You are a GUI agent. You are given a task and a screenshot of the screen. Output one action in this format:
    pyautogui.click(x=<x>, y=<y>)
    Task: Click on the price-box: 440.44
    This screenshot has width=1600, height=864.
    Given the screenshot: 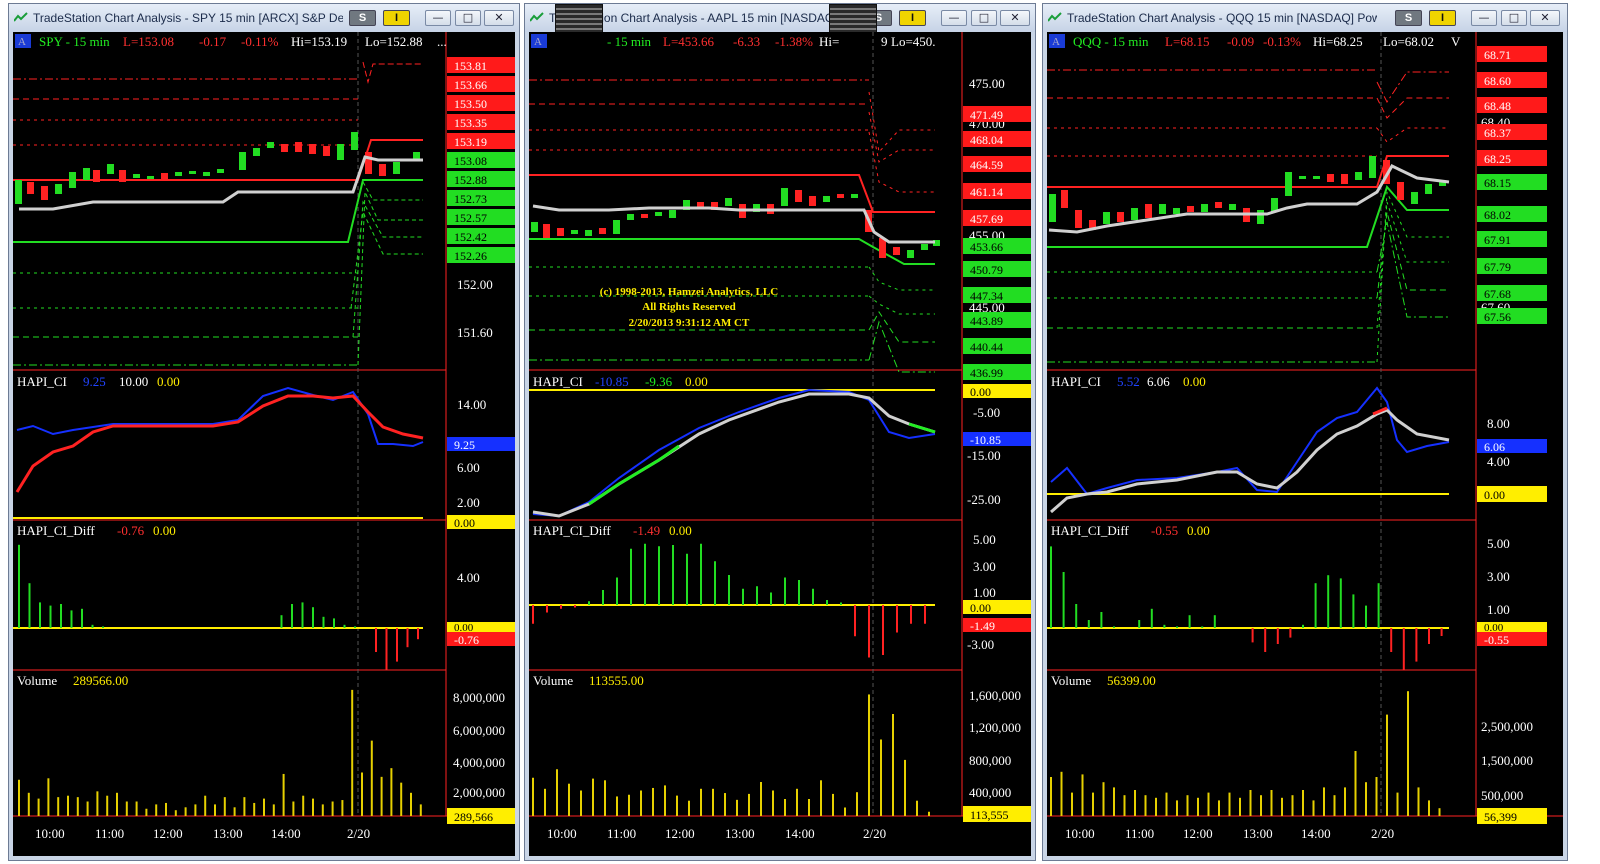 What is the action you would take?
    pyautogui.click(x=986, y=347)
    